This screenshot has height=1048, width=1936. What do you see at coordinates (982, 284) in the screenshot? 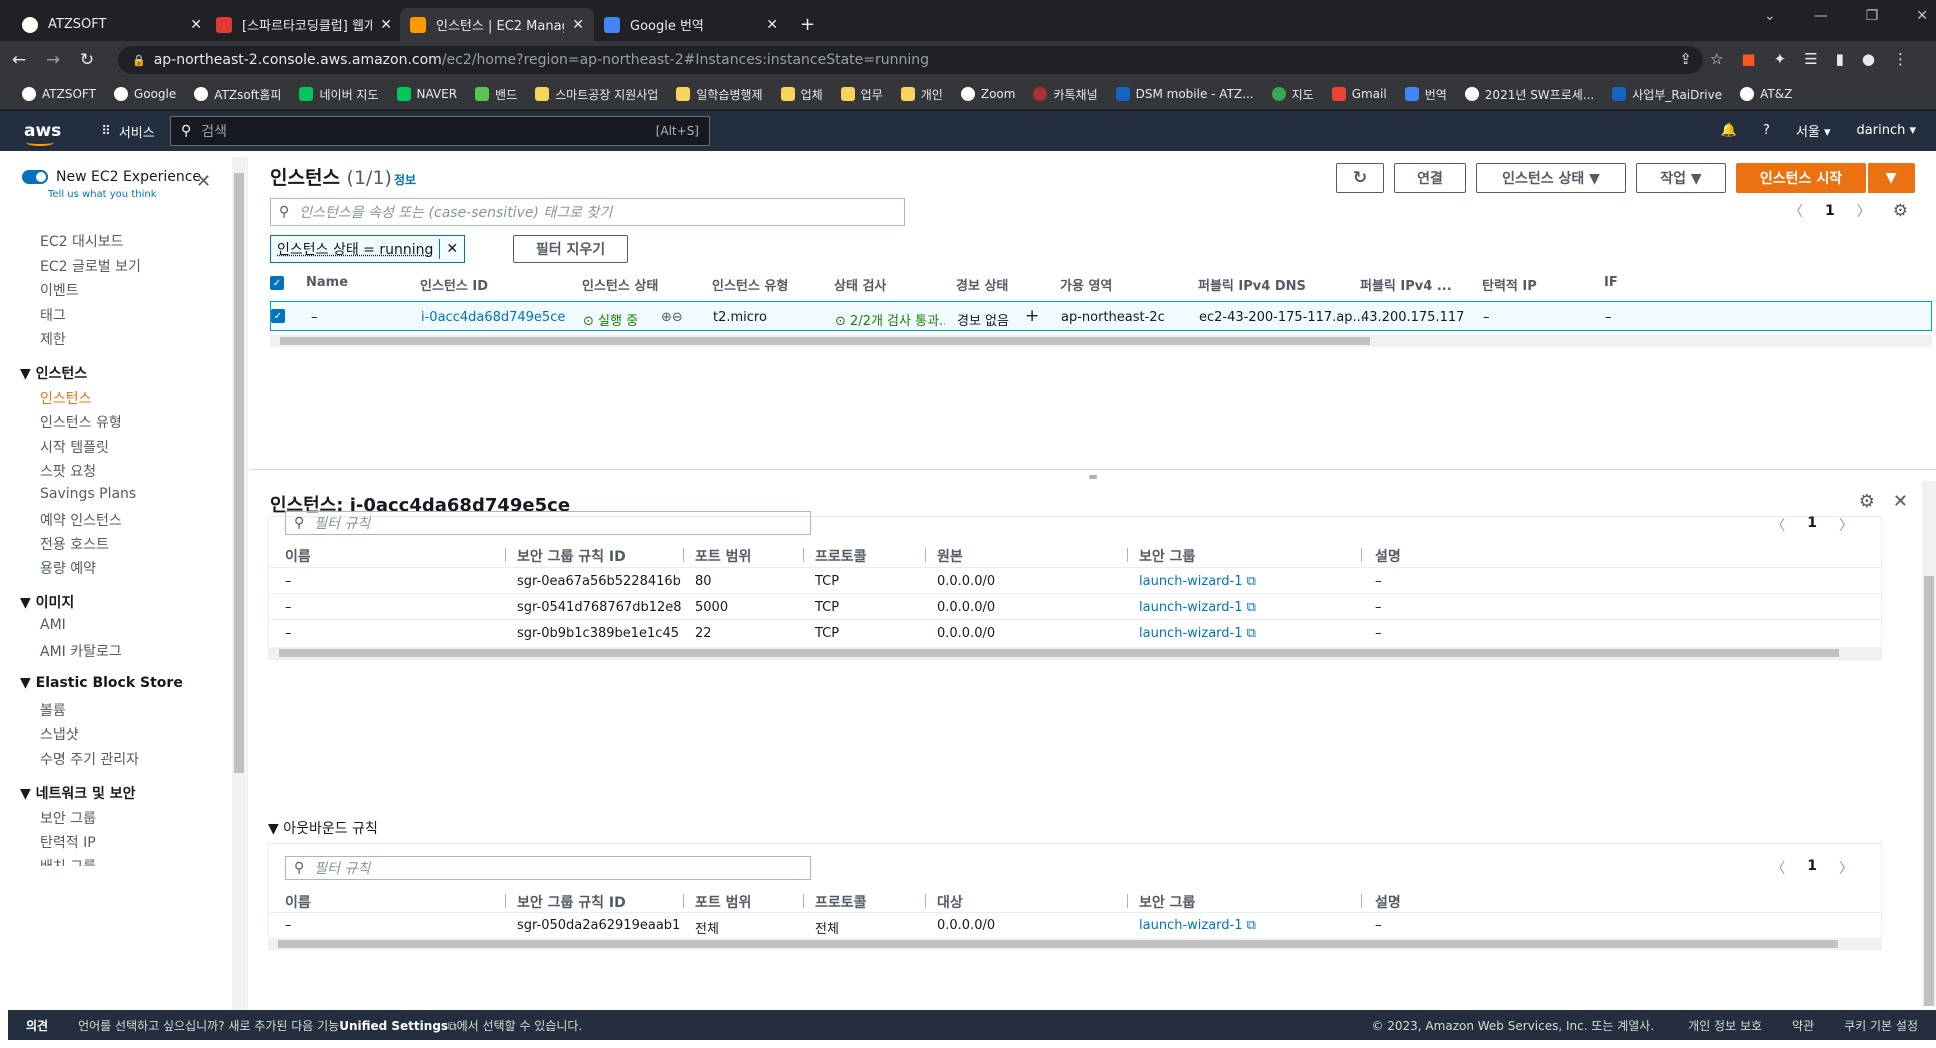
I see `col-header: 경보 상태` at bounding box center [982, 284].